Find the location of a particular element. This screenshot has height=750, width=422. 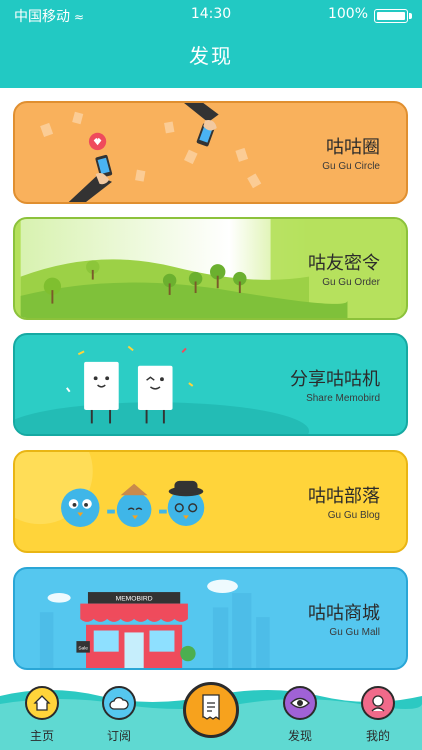

card-gugu-order: 咕友密令 Gu Gu Order is located at coordinates (210, 268).